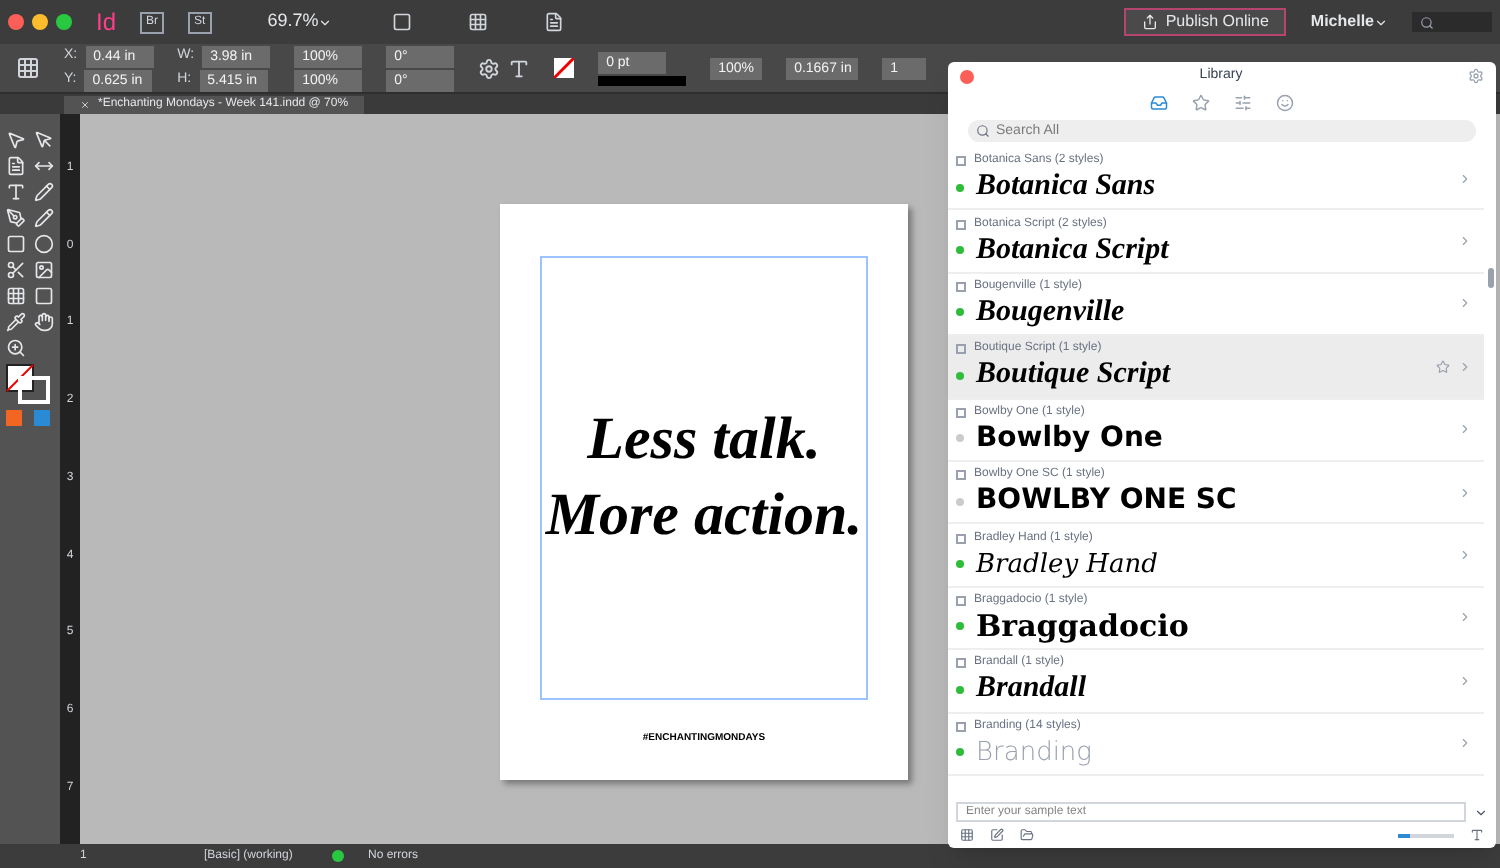  Describe the element at coordinates (1082, 626) in the screenshot. I see `font-sample: Braggadocio` at that location.